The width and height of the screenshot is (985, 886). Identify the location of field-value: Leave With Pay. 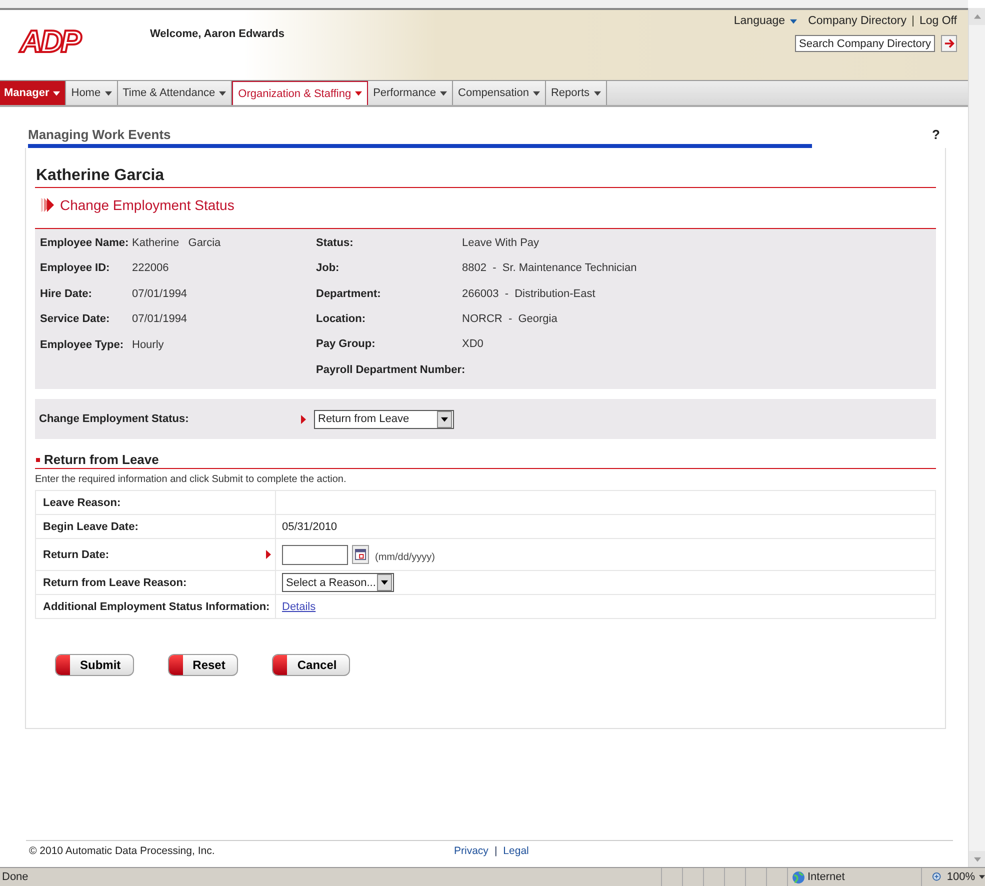
(501, 244).